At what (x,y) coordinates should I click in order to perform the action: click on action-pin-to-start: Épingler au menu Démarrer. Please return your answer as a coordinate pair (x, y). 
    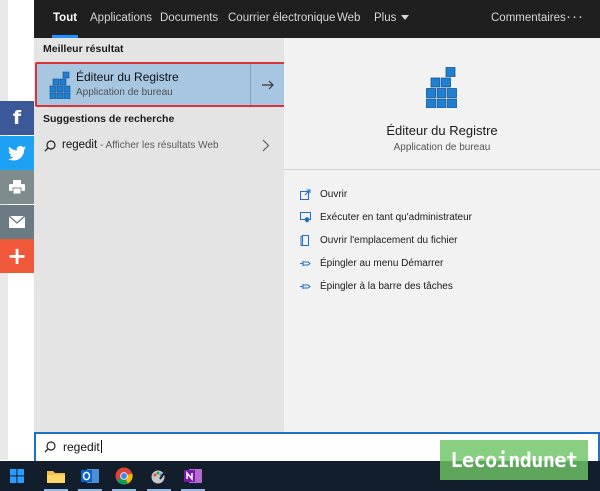
    Looking at the image, I should click on (371, 263).